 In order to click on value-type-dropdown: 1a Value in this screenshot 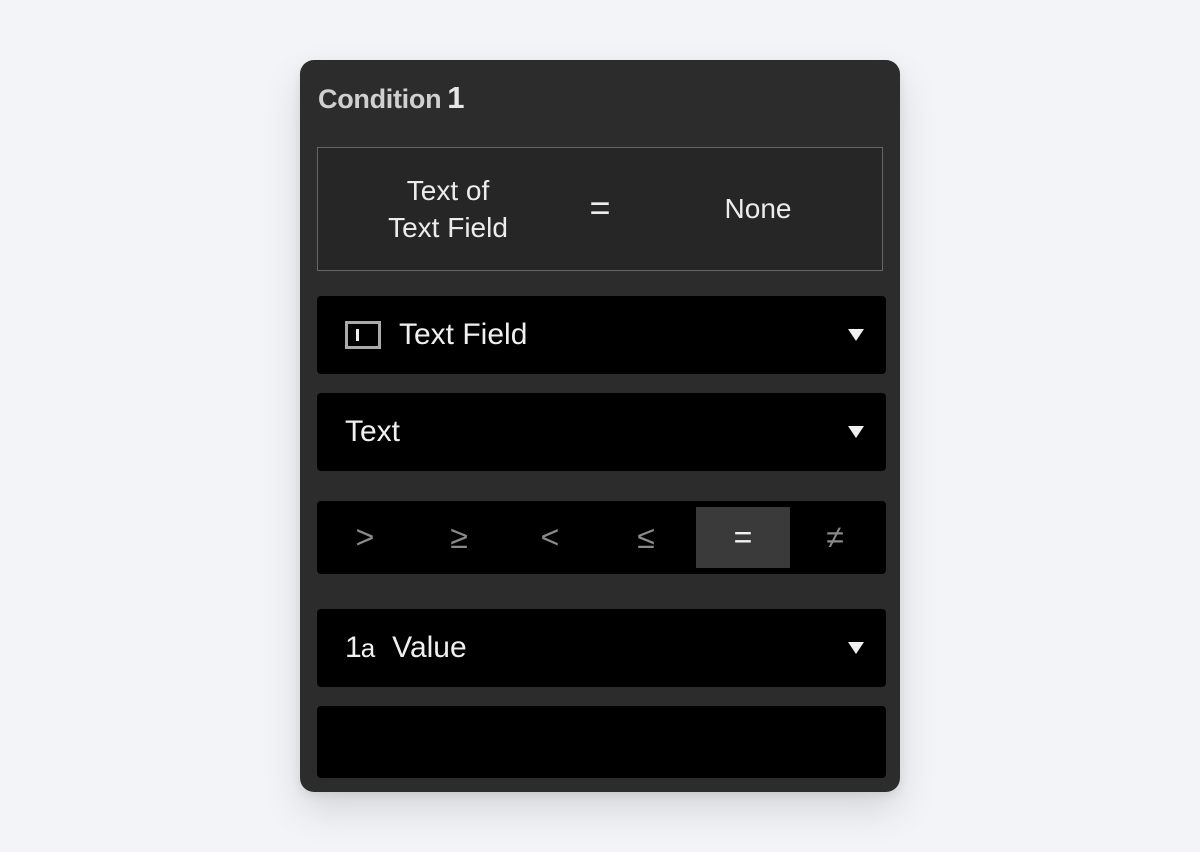, I will do `click(601, 648)`.